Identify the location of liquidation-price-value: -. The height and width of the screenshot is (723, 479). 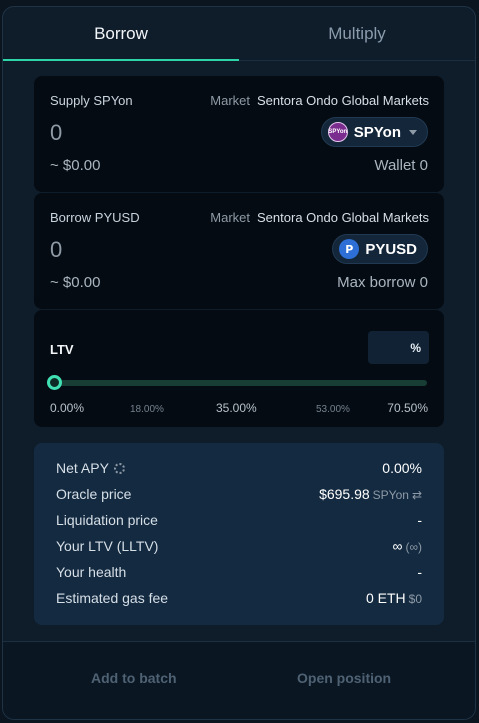
(419, 520).